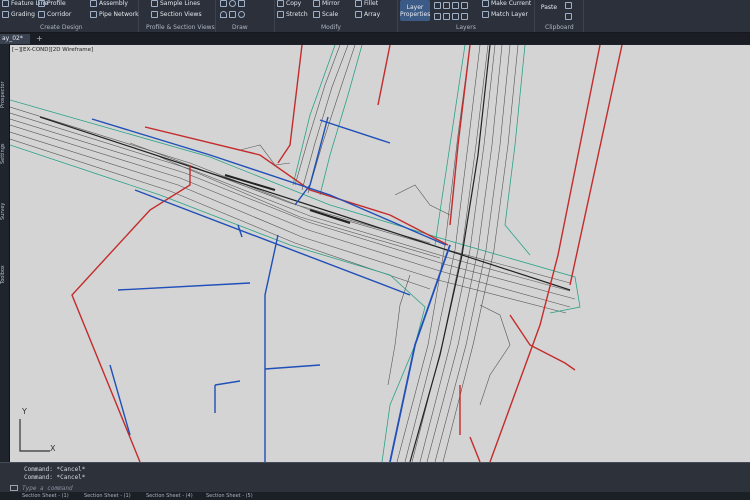  Describe the element at coordinates (54, 14) in the screenshot. I see `corridor-button: Corridor` at that location.